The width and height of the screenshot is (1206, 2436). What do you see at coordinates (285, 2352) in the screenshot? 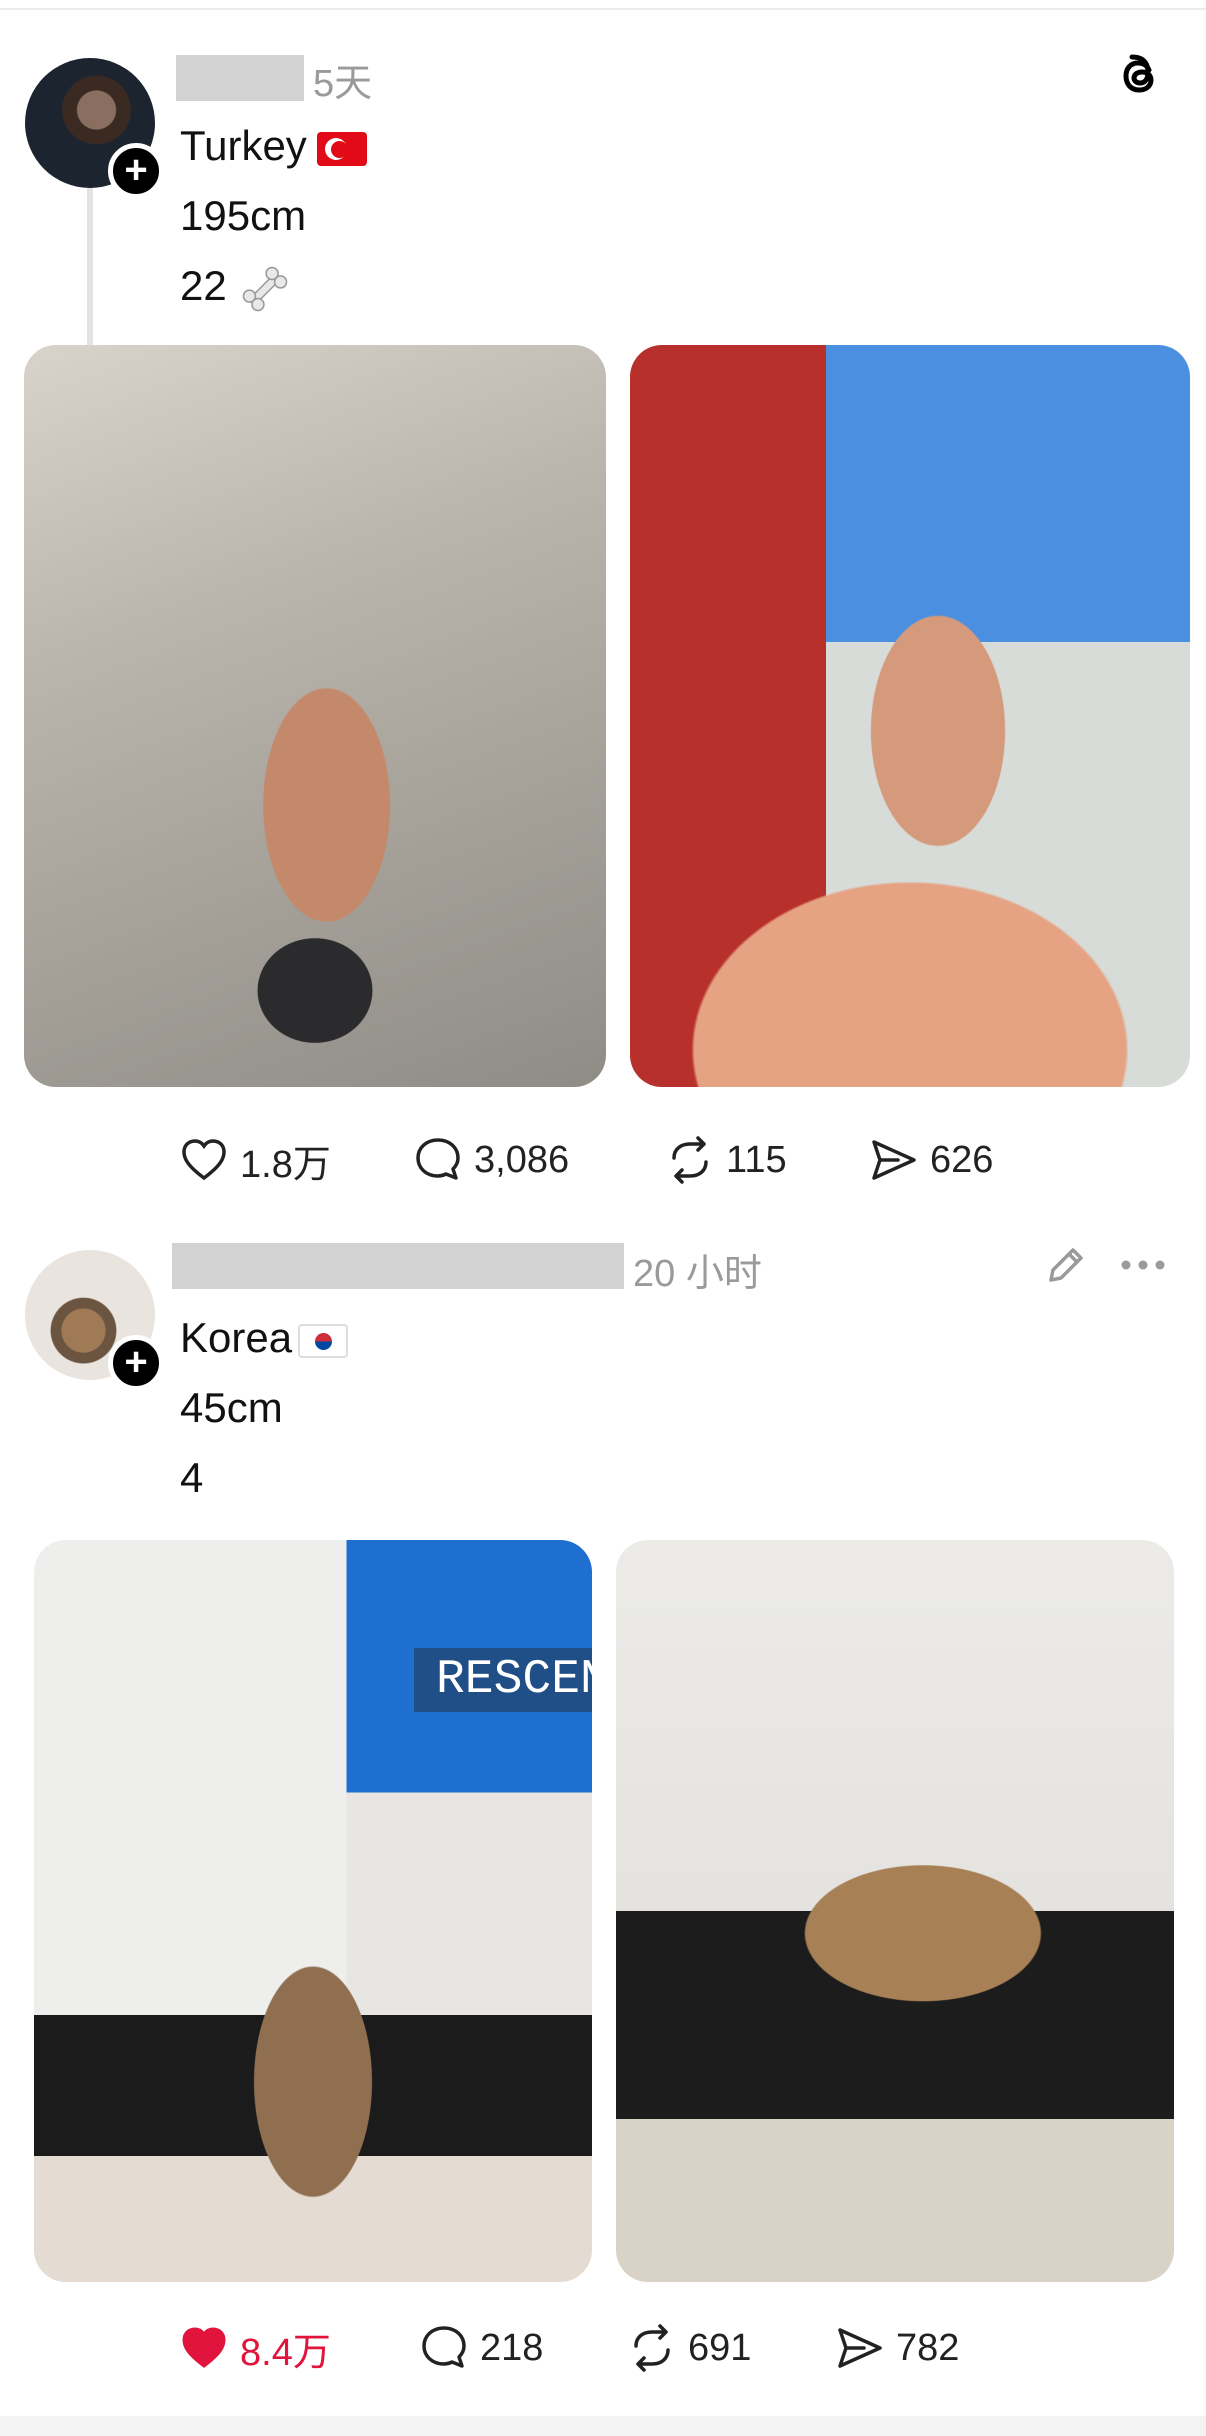
I see `like-count: 8.4万` at bounding box center [285, 2352].